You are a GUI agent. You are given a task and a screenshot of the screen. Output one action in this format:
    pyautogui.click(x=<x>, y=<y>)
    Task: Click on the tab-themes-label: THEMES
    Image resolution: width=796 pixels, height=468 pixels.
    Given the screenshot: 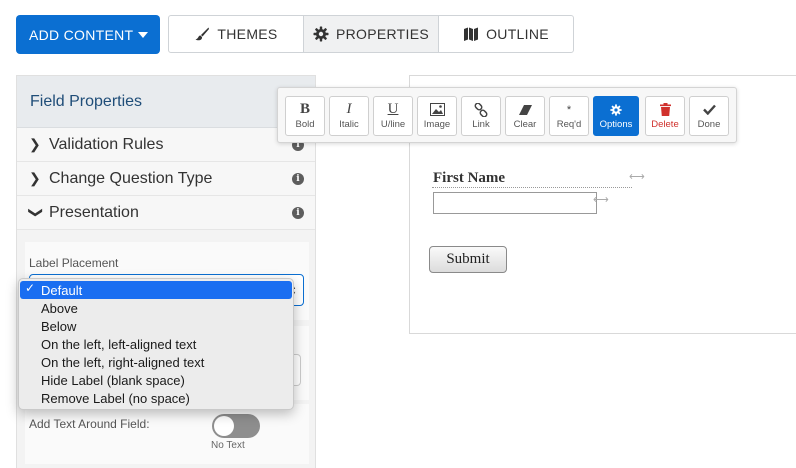 What is the action you would take?
    pyautogui.click(x=247, y=34)
    